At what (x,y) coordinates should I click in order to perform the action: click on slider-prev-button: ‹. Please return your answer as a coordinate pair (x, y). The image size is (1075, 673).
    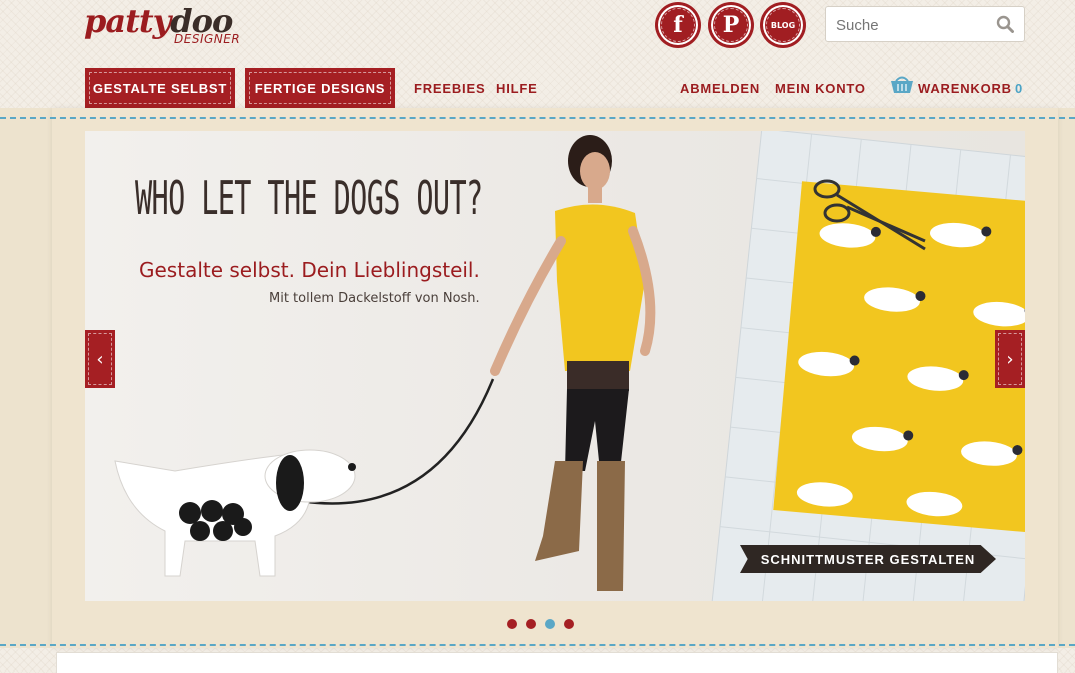
    Looking at the image, I should click on (100, 359).